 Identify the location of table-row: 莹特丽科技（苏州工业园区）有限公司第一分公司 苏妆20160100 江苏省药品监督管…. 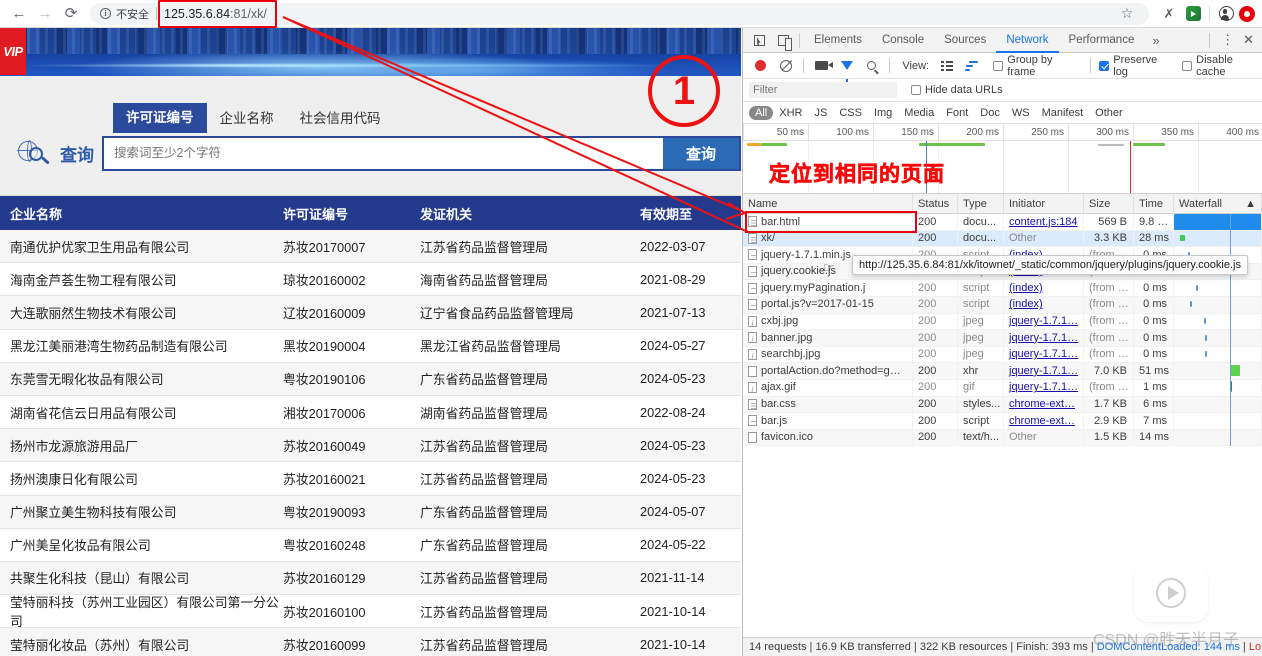
(370, 612).